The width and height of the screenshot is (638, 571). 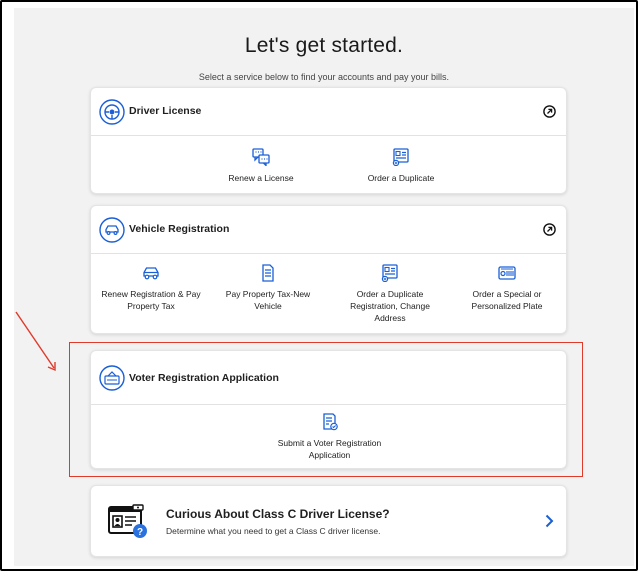 I want to click on special-plate-link: Order a Special or Personalized Plate, so click(x=507, y=288).